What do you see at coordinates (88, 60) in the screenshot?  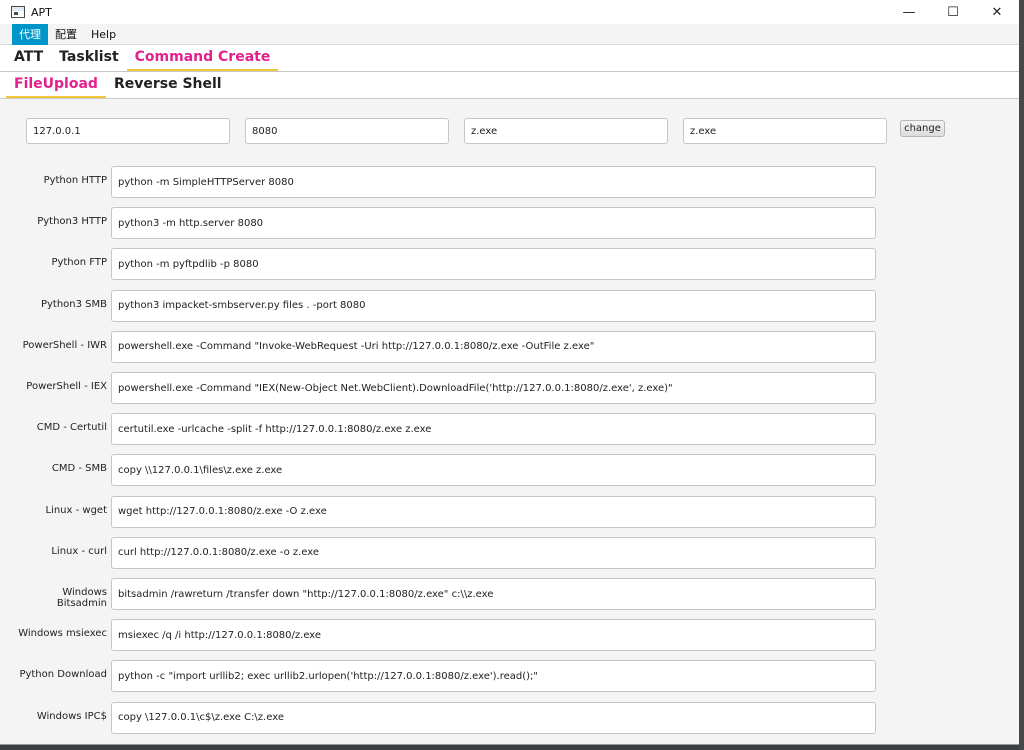 I see `tab-tasklist: Tasklist` at bounding box center [88, 60].